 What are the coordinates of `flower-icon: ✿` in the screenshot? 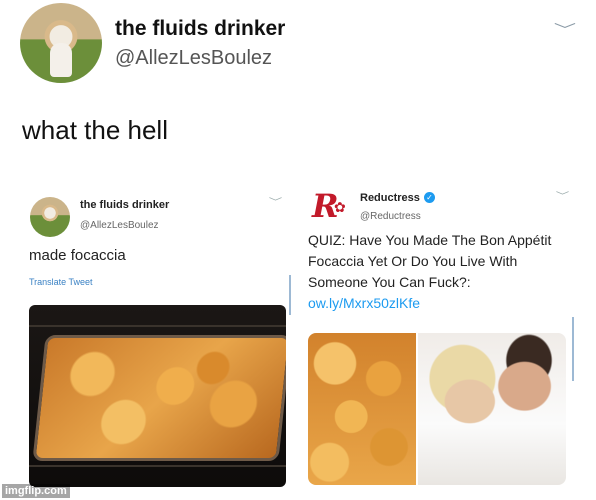 It's located at (340, 207).